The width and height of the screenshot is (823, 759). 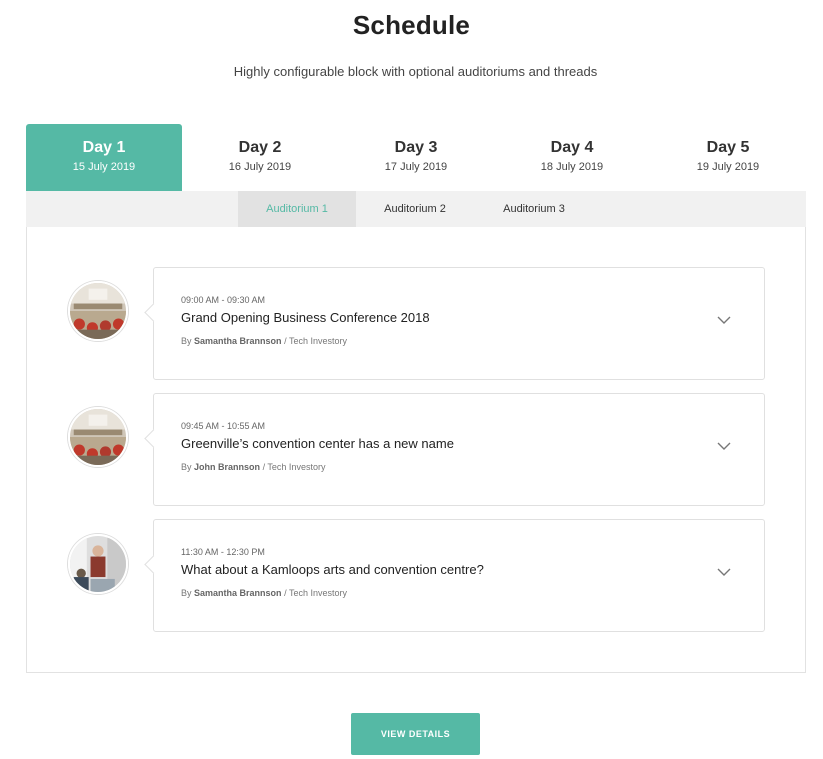 I want to click on day-name: Day 5, so click(x=728, y=147).